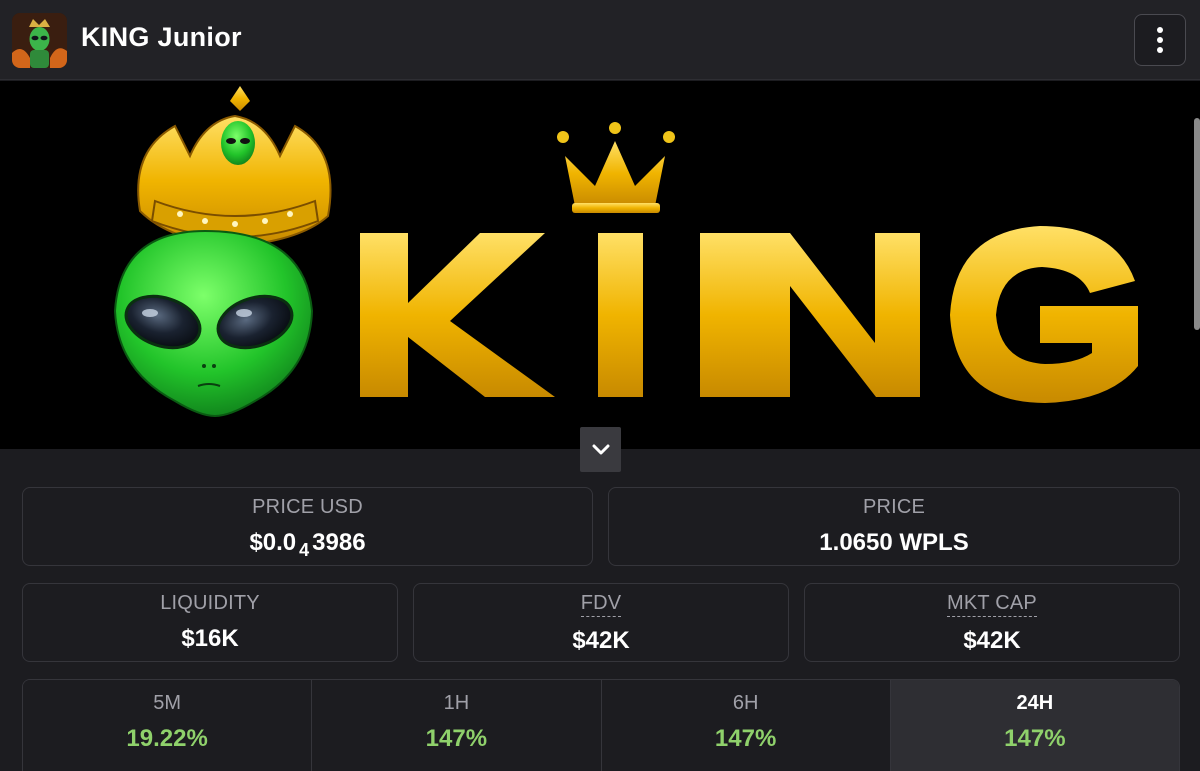 The image size is (1200, 771). I want to click on price-usd-value: $0.0 4 3986, so click(307, 544).